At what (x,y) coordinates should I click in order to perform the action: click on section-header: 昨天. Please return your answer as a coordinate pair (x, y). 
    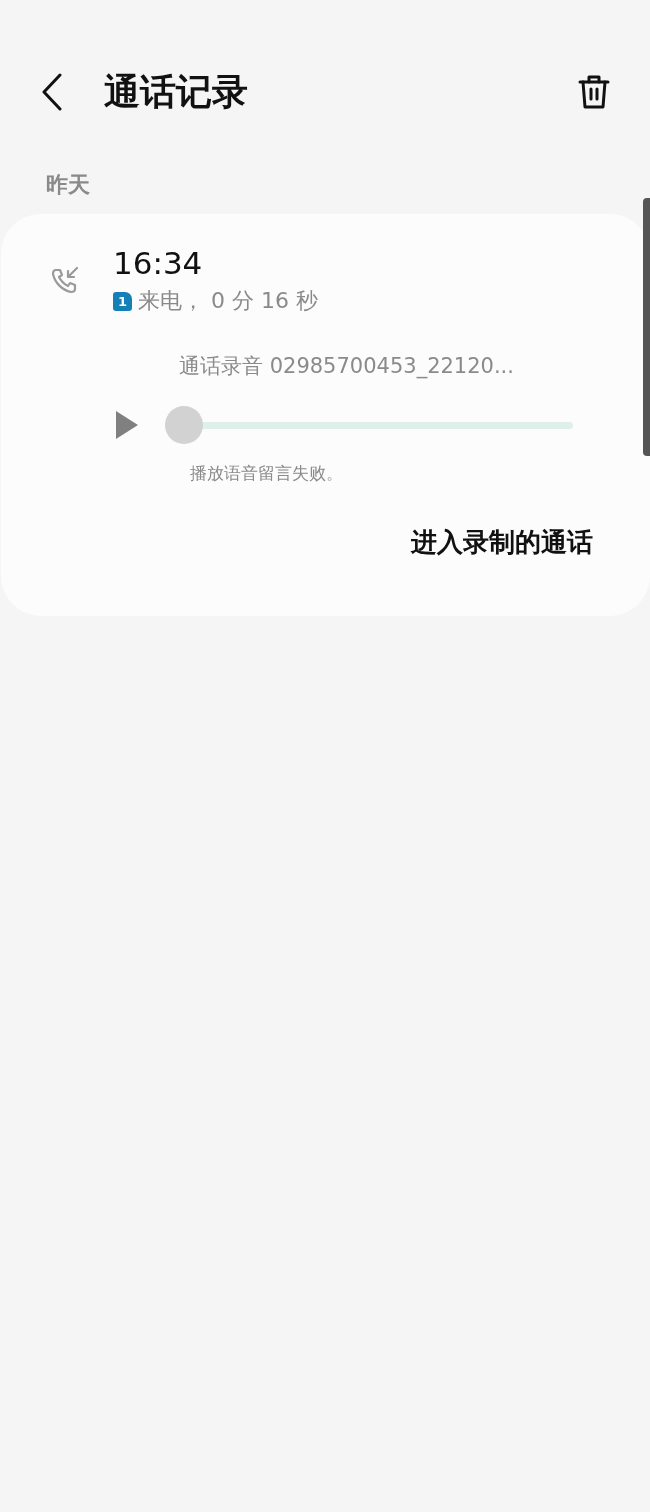
    Looking at the image, I should click on (68, 185).